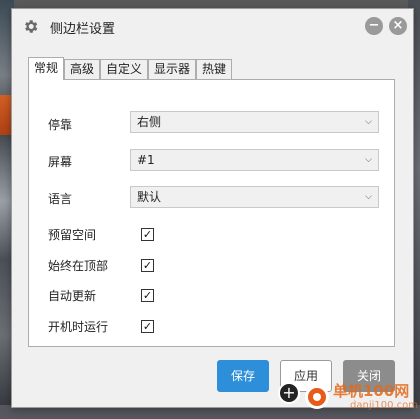  I want to click on dock-select: 右侧 ⌵, so click(254, 122).